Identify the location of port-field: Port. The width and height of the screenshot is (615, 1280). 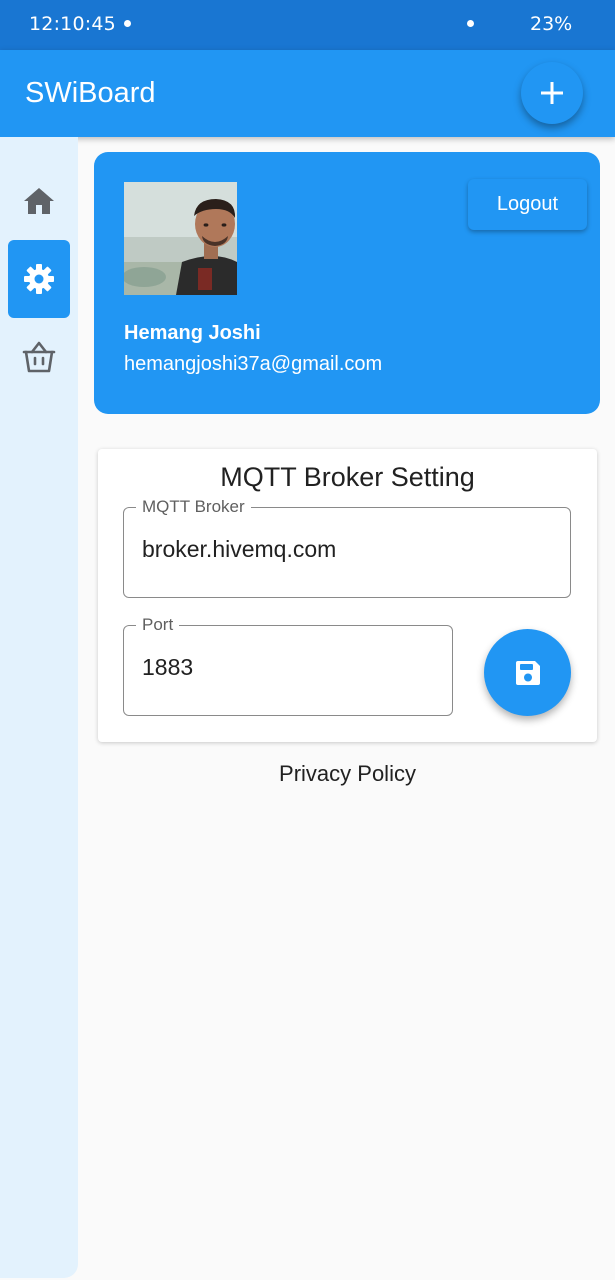
(288, 665).